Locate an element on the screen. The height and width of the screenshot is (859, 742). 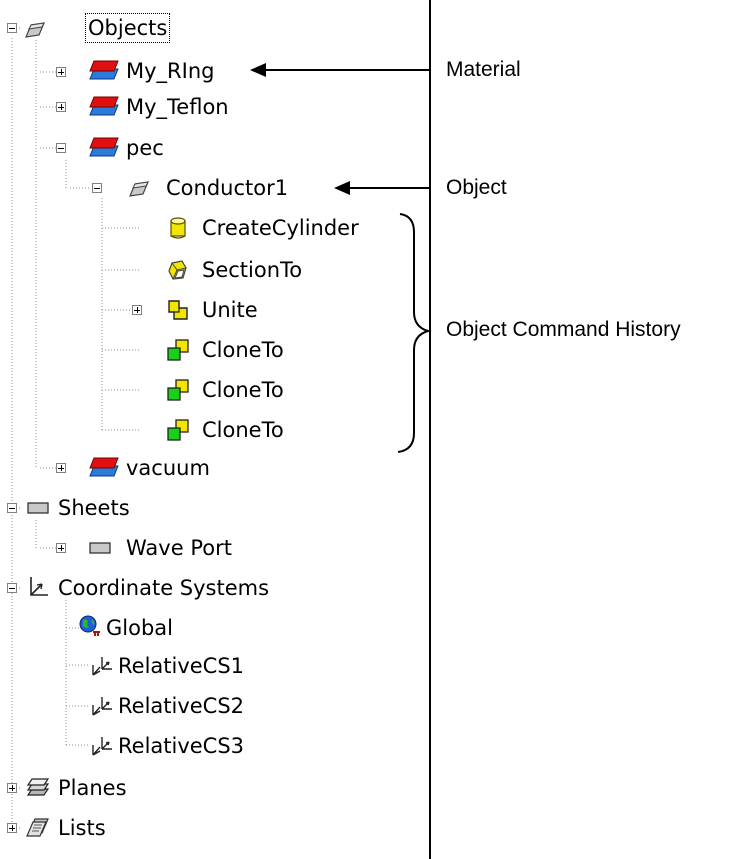
tree-item-planes: Planes is located at coordinates (92, 788).